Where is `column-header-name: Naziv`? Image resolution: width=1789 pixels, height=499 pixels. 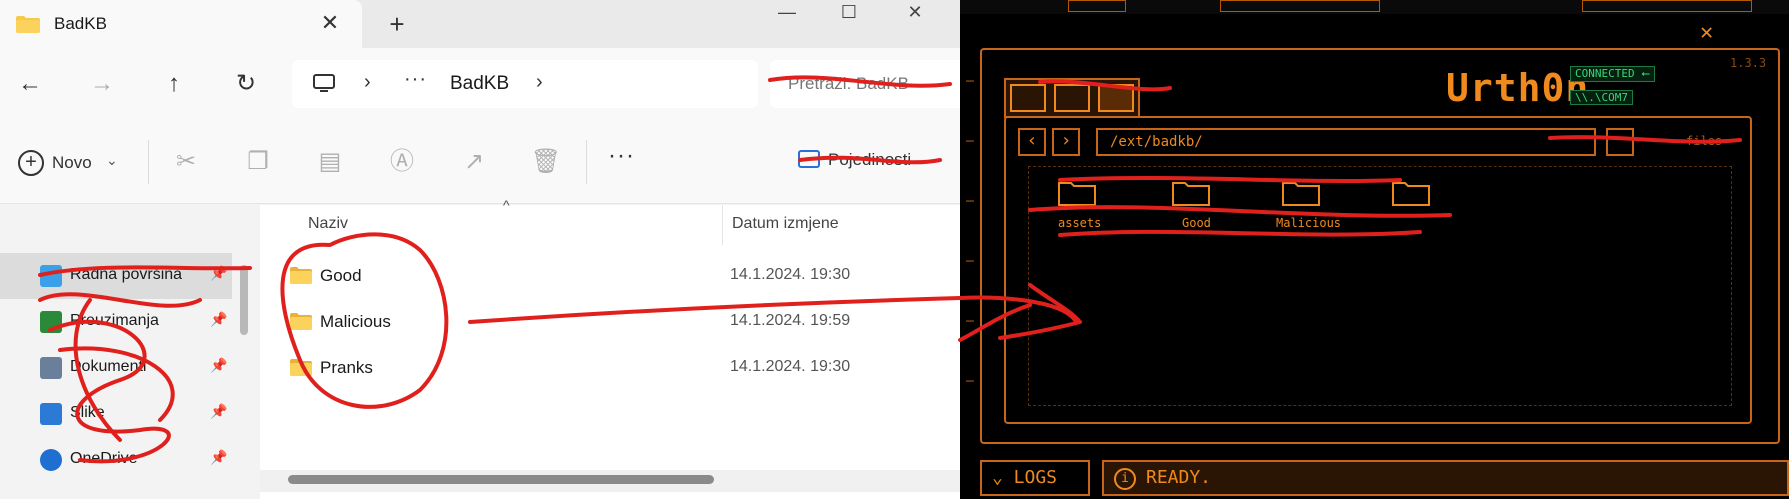
column-header-name: Naziv is located at coordinates (328, 224).